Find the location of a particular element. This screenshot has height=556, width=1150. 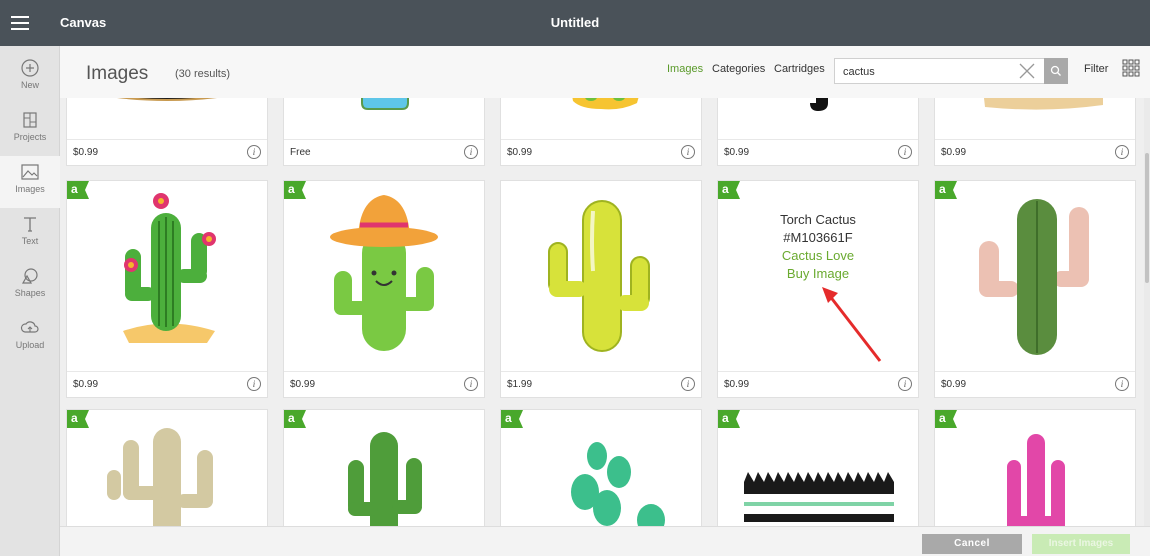

image-card: Free i is located at coordinates (384, 132).